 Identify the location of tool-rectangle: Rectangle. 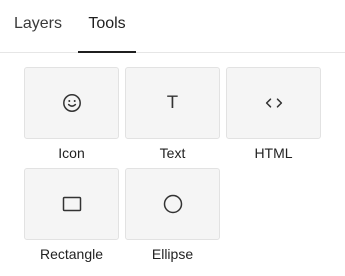
(71, 215).